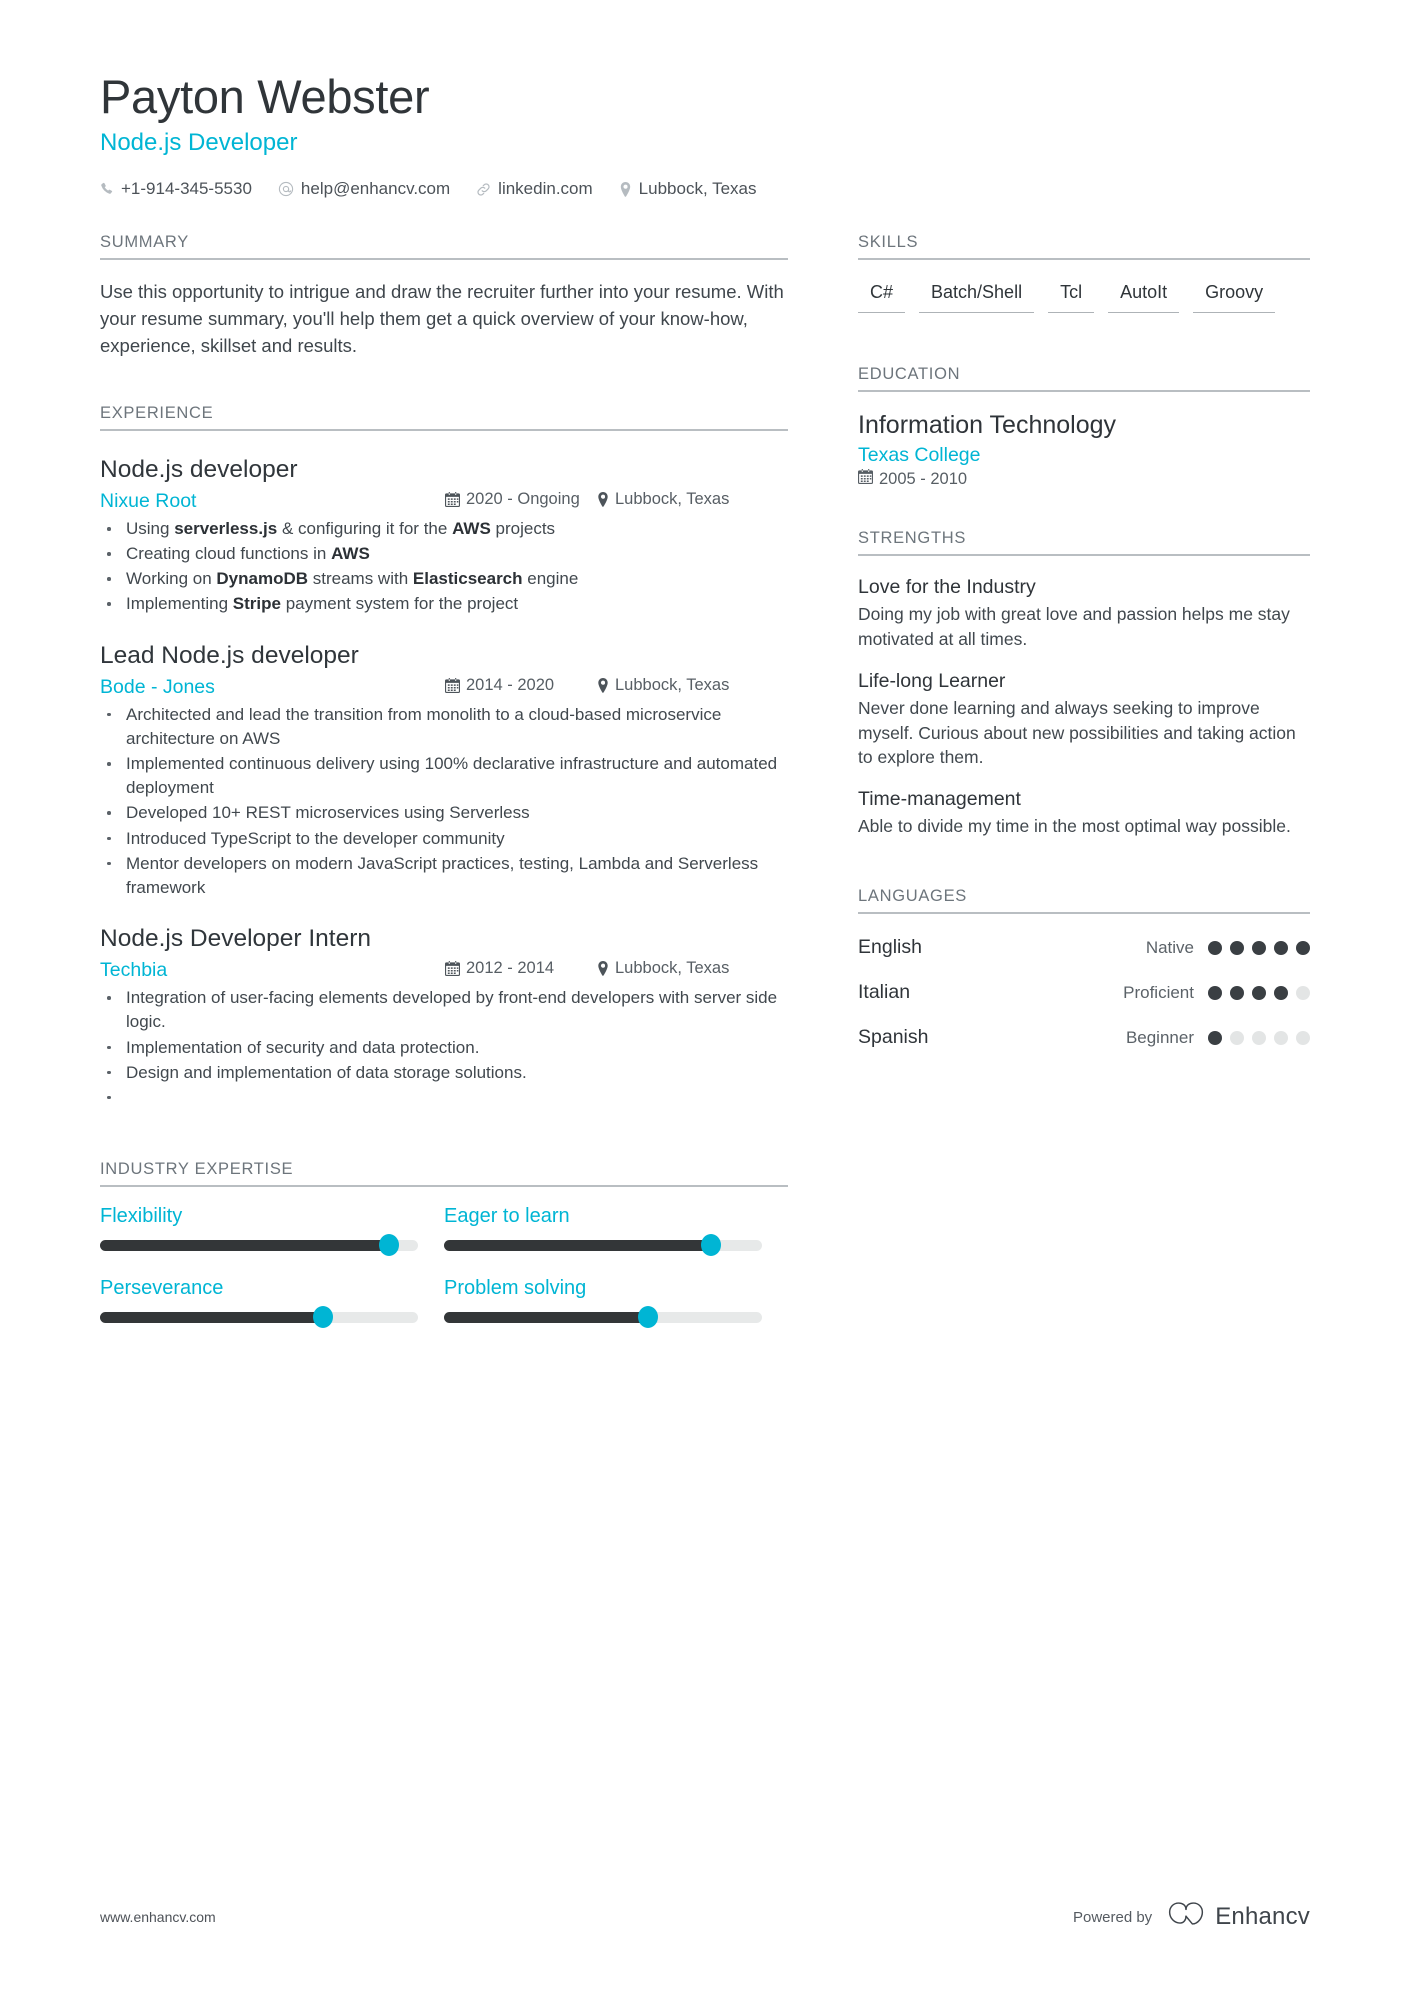  Describe the element at coordinates (1084, 901) in the screenshot. I see `languages-heading: LANGUAGES` at that location.